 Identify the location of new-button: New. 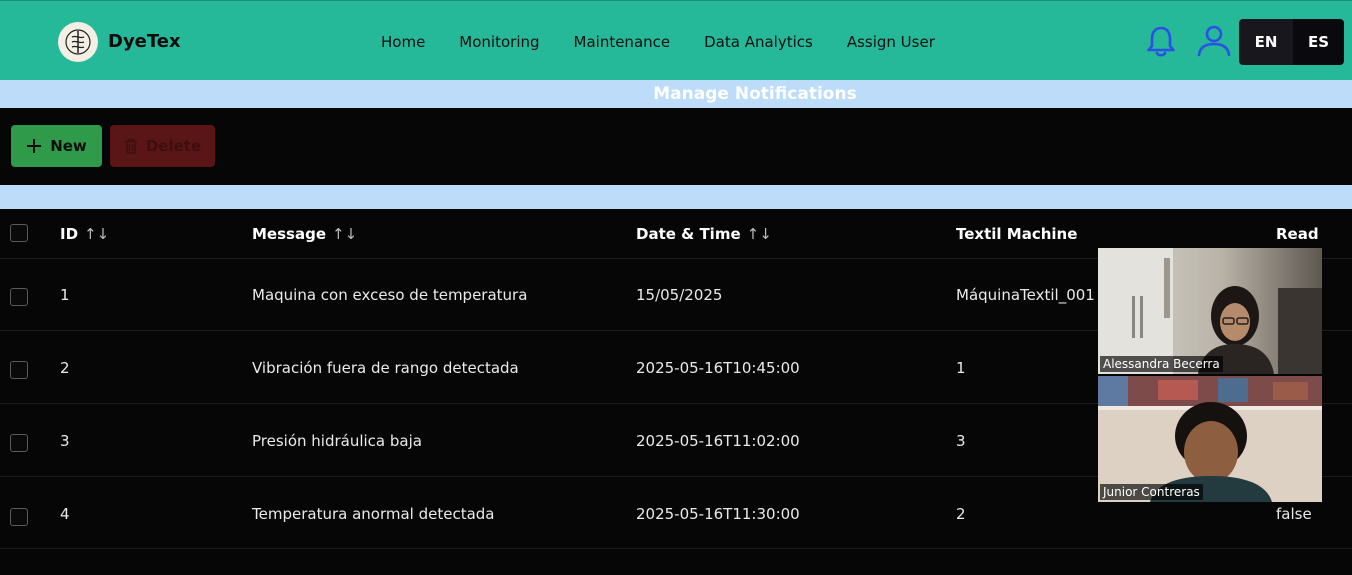
(56, 146).